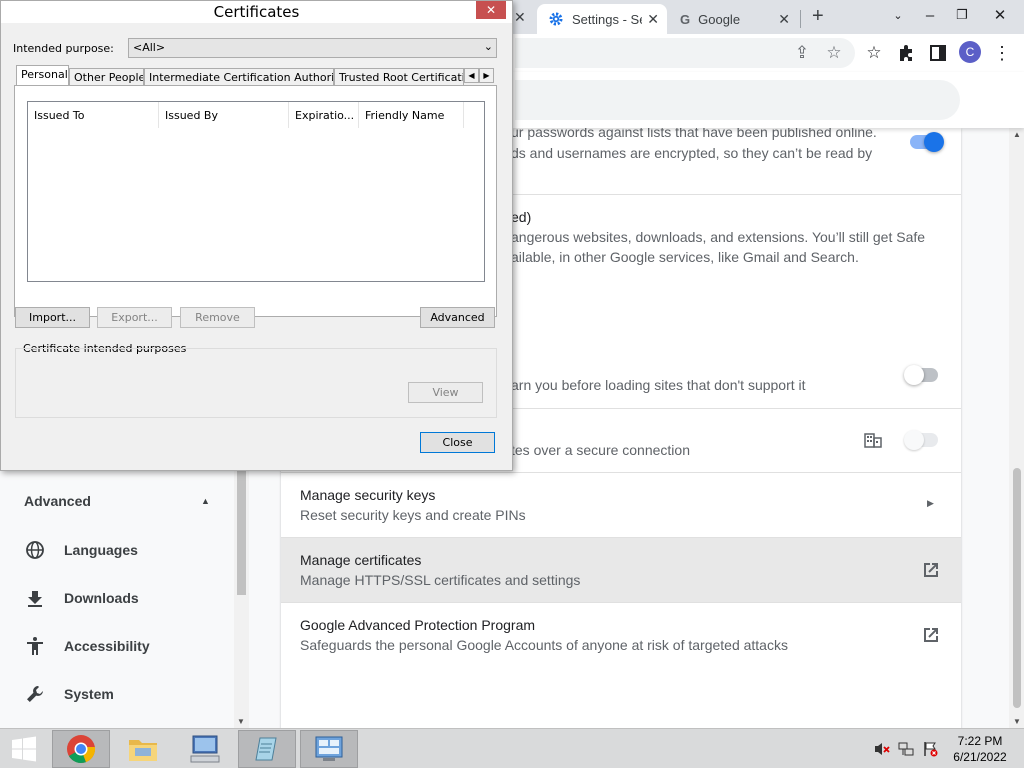 The width and height of the screenshot is (1024, 768). I want to click on sidebar-item-languages: Languages, so click(81, 550).